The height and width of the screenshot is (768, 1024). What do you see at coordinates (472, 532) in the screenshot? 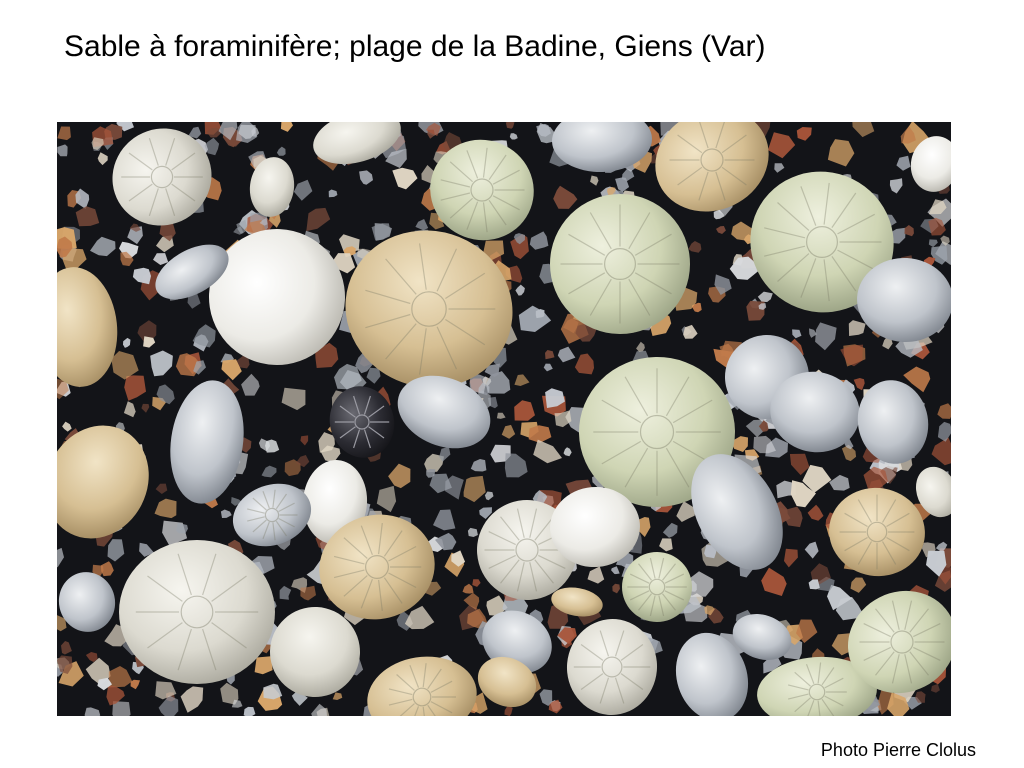
I see `sand-grain` at bounding box center [472, 532].